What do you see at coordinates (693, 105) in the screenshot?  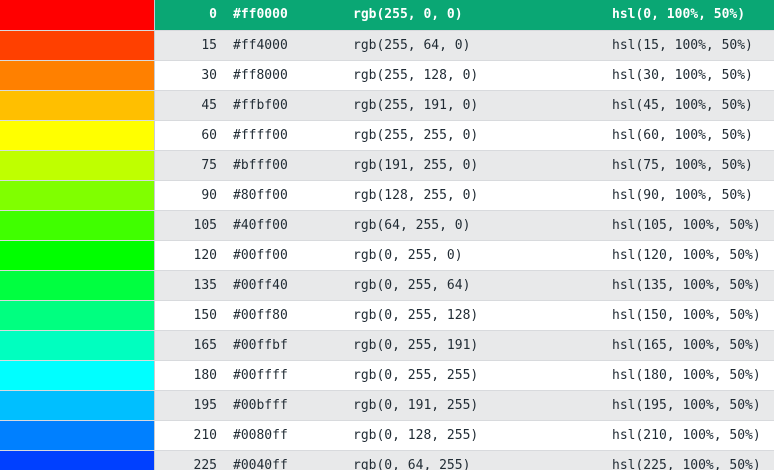 I see `hsl-value: hsl(45, 100%, 50%)` at bounding box center [693, 105].